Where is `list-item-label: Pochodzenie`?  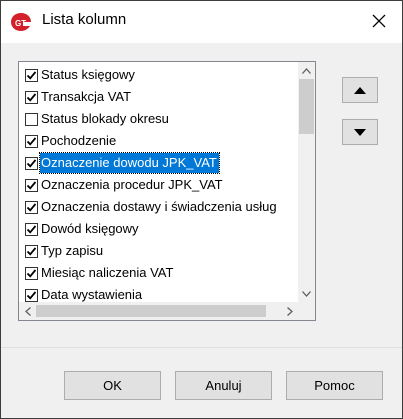
list-item-label: Pochodzenie is located at coordinates (79, 140).